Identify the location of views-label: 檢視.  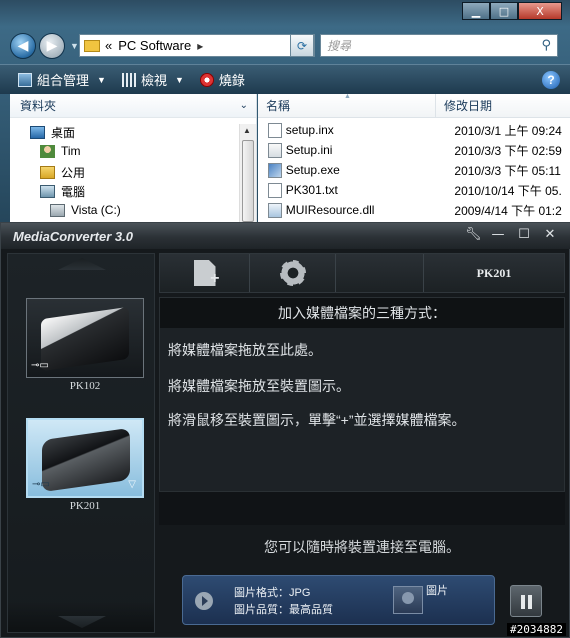
(153, 80).